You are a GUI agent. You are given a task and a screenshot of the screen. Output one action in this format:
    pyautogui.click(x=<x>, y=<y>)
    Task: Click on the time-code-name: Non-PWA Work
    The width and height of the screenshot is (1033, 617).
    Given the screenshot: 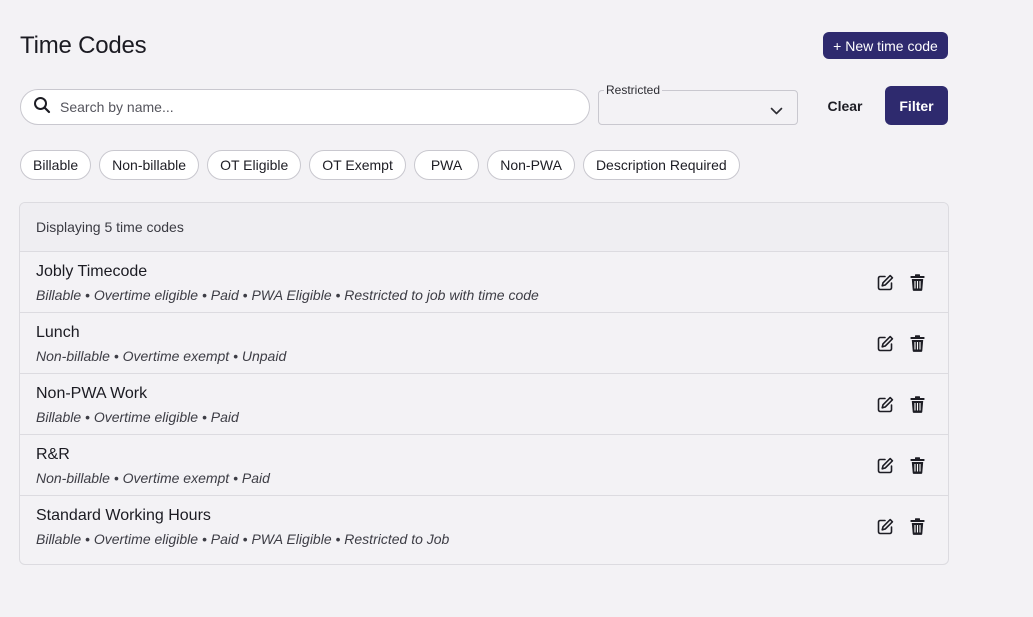 What is the action you would take?
    pyautogui.click(x=92, y=393)
    